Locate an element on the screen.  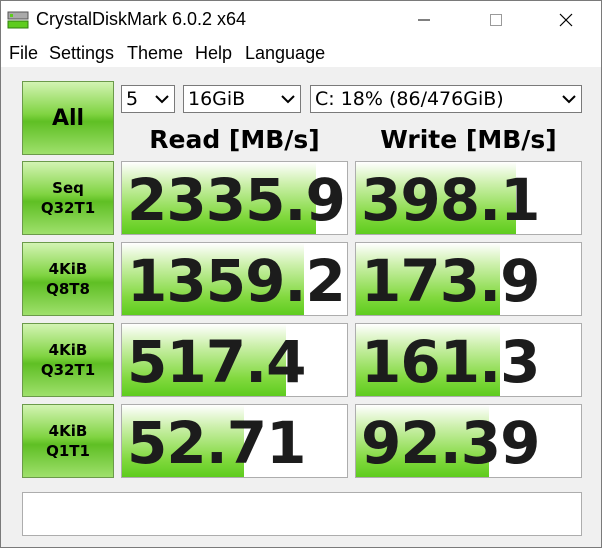
close-button is located at coordinates (566, 20).